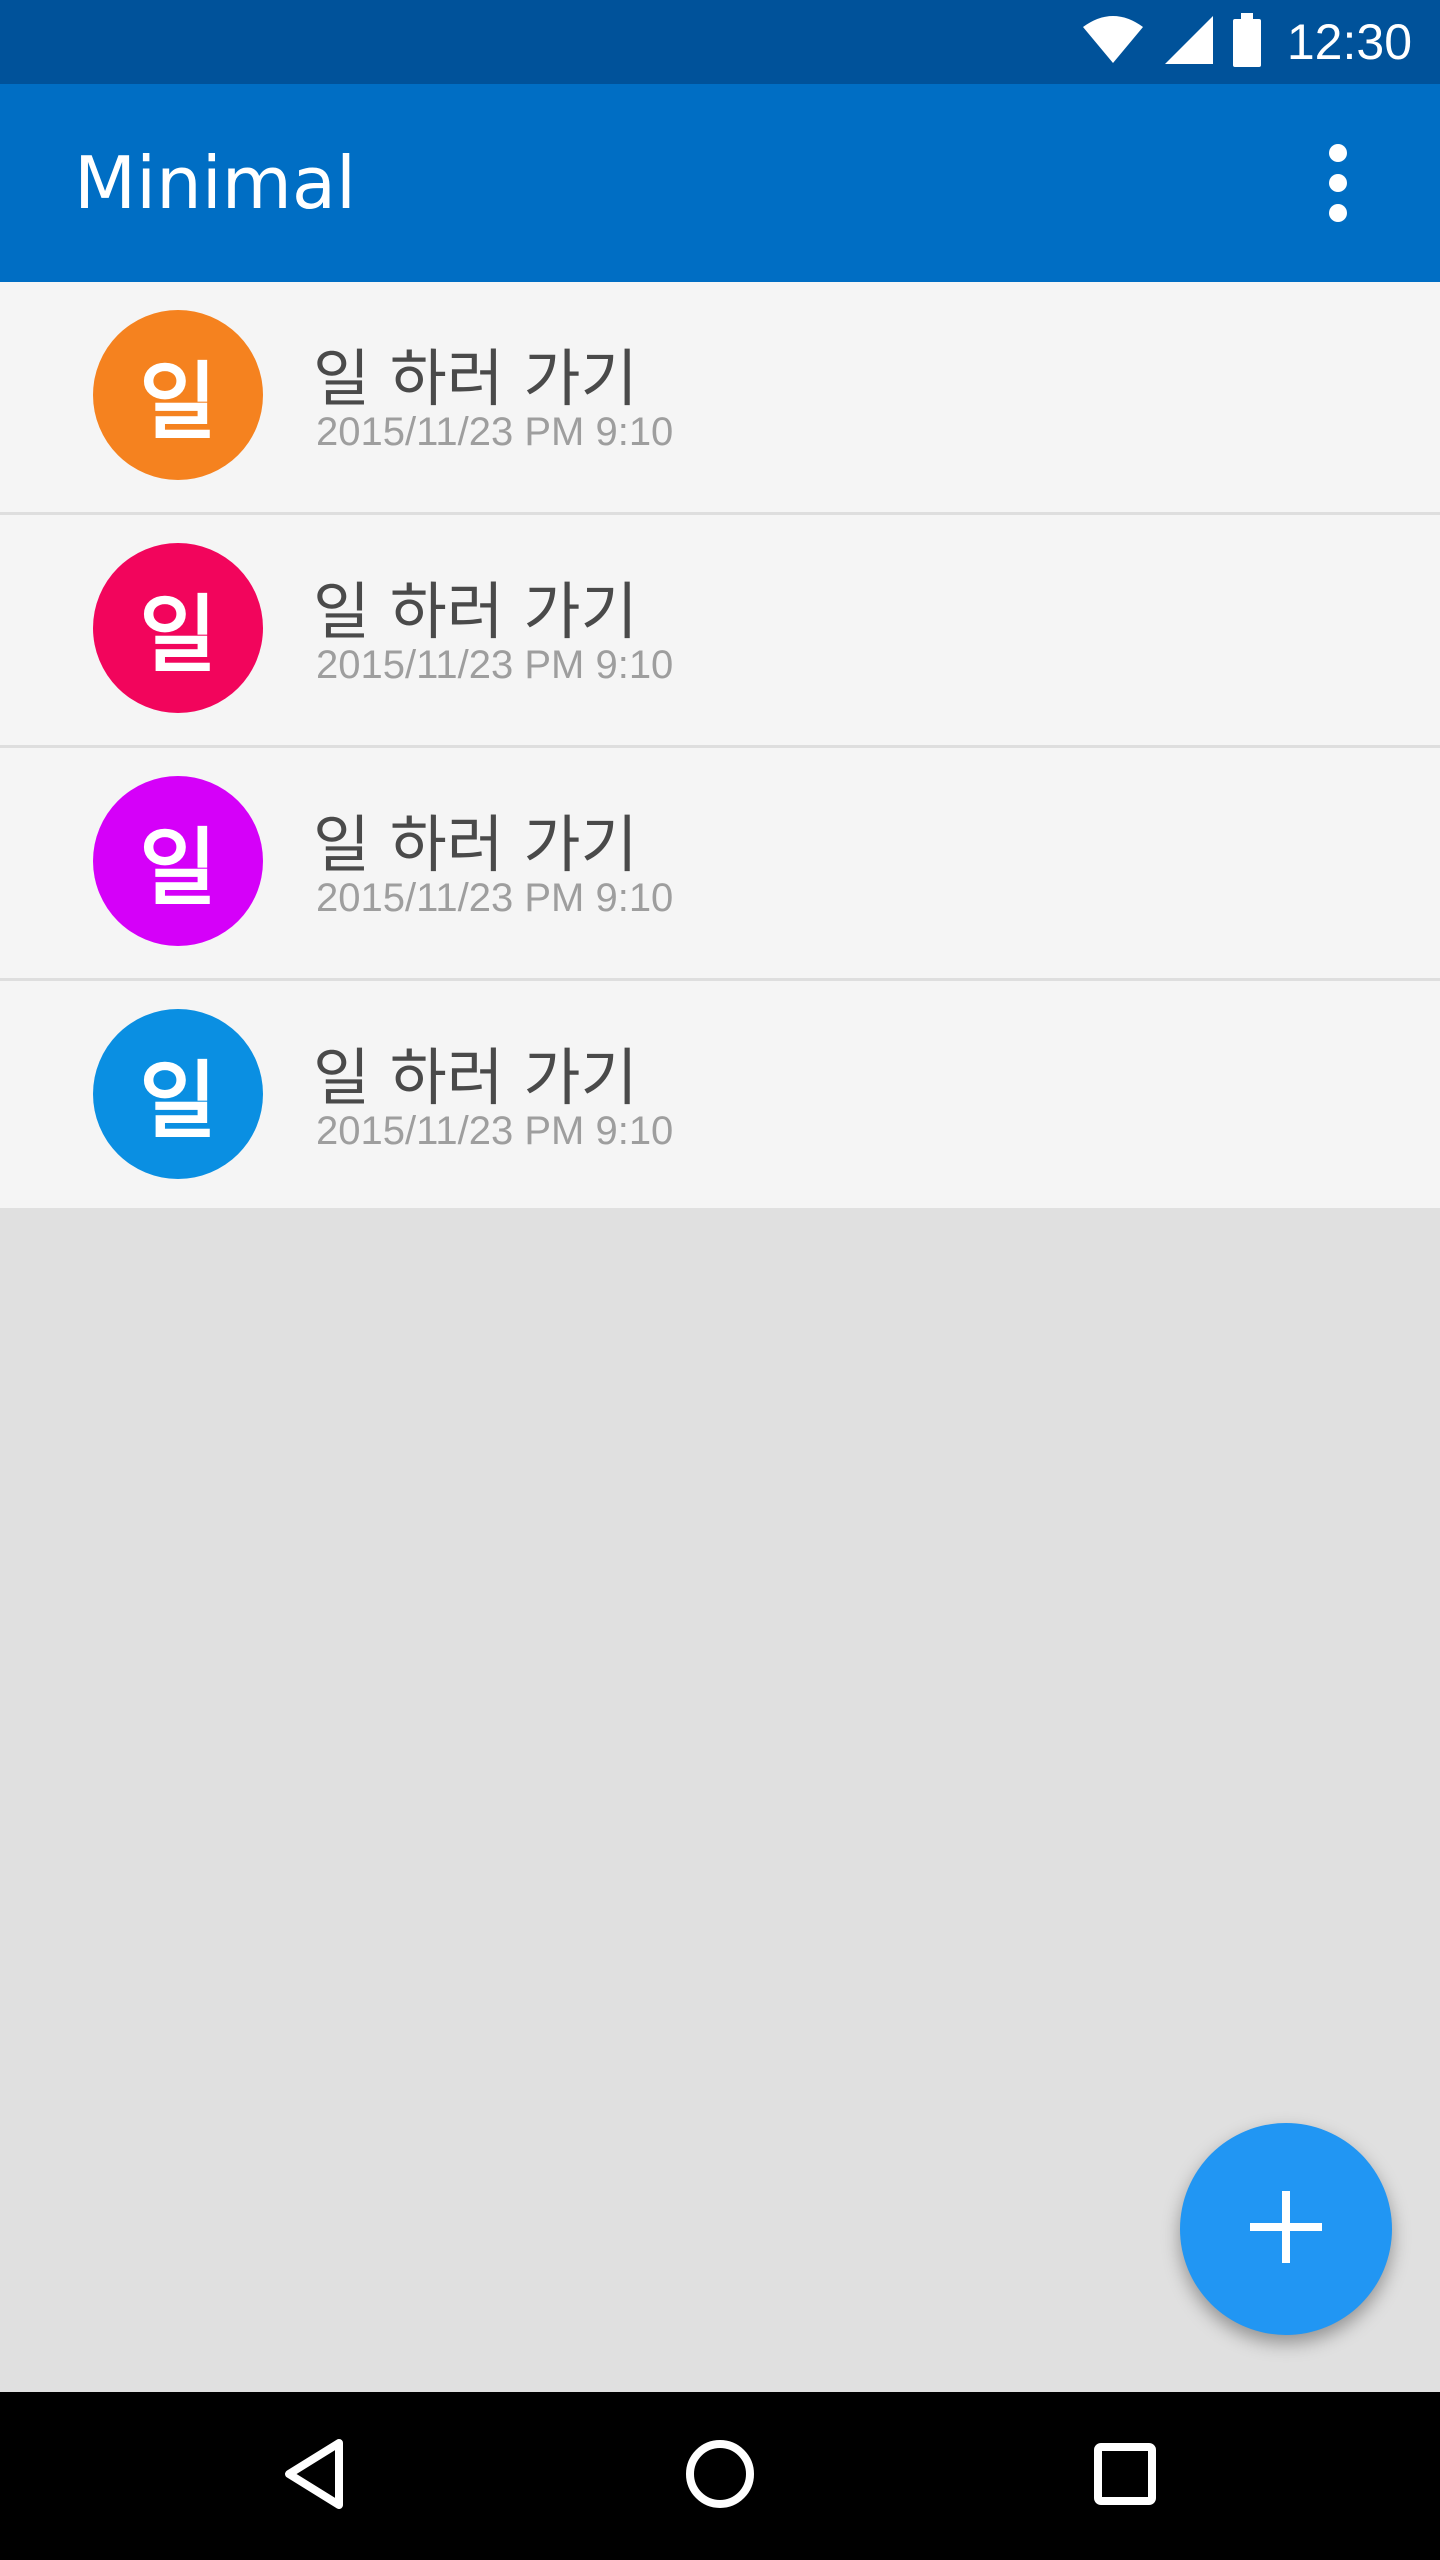 This screenshot has height=2560, width=1440. I want to click on status-icons: 12:30, so click(1246, 42).